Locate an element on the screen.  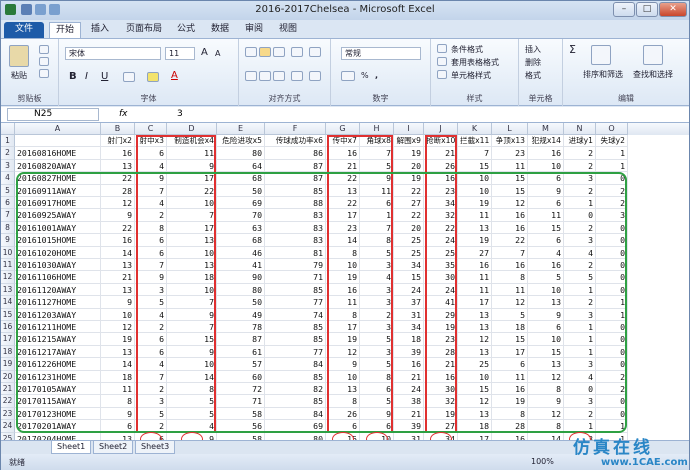
data-cell: 20160827HOME is located at coordinates (58, 178).